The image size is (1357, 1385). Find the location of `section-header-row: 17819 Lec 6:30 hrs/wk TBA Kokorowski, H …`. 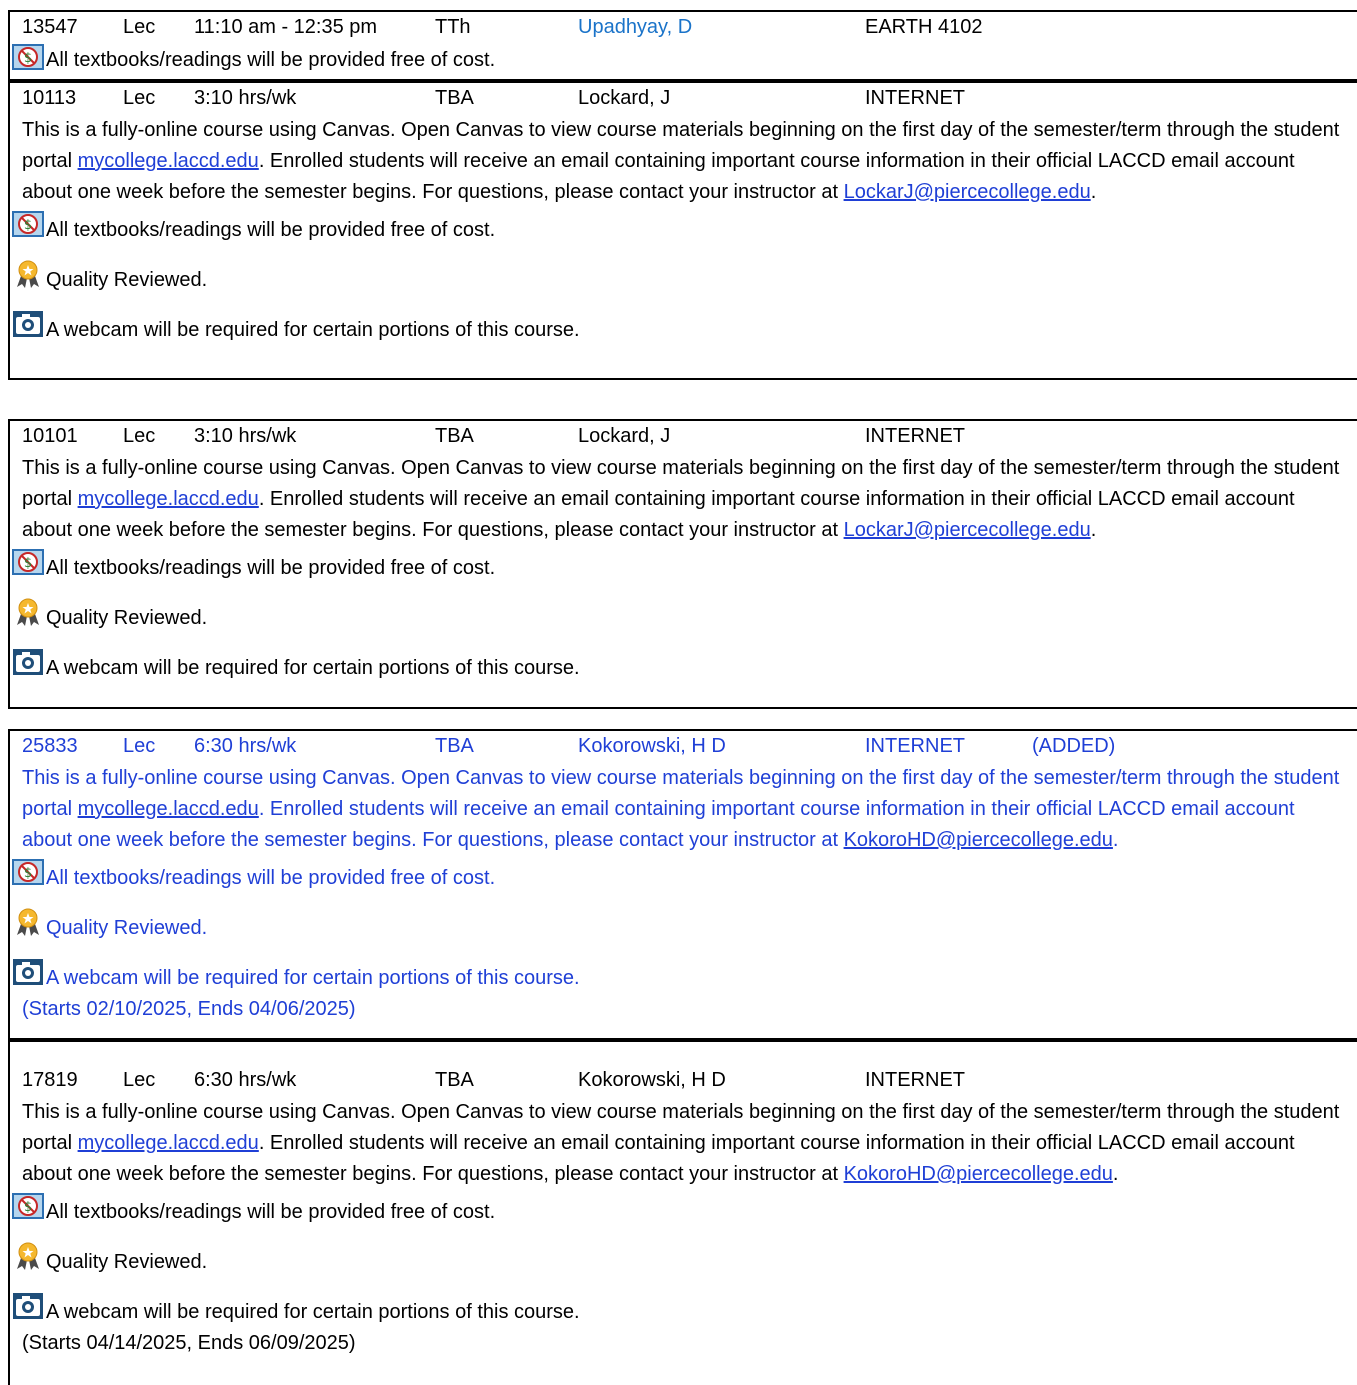

section-header-row: 17819 Lec 6:30 hrs/wk TBA Kokorowski, H … is located at coordinates (689, 1080).